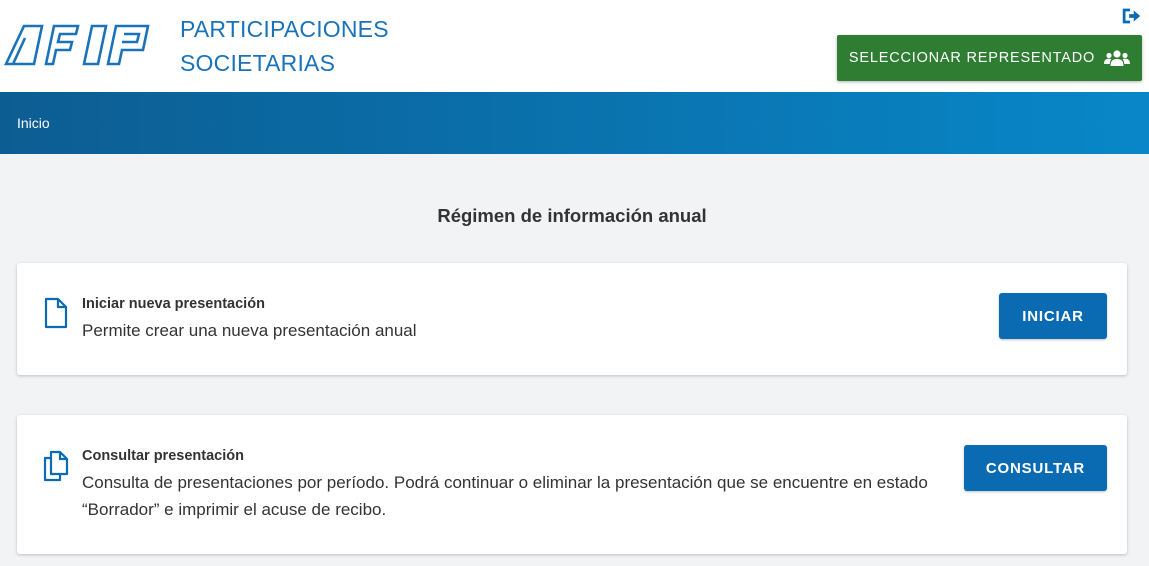  What do you see at coordinates (56, 313) in the screenshot?
I see `file-icon` at bounding box center [56, 313].